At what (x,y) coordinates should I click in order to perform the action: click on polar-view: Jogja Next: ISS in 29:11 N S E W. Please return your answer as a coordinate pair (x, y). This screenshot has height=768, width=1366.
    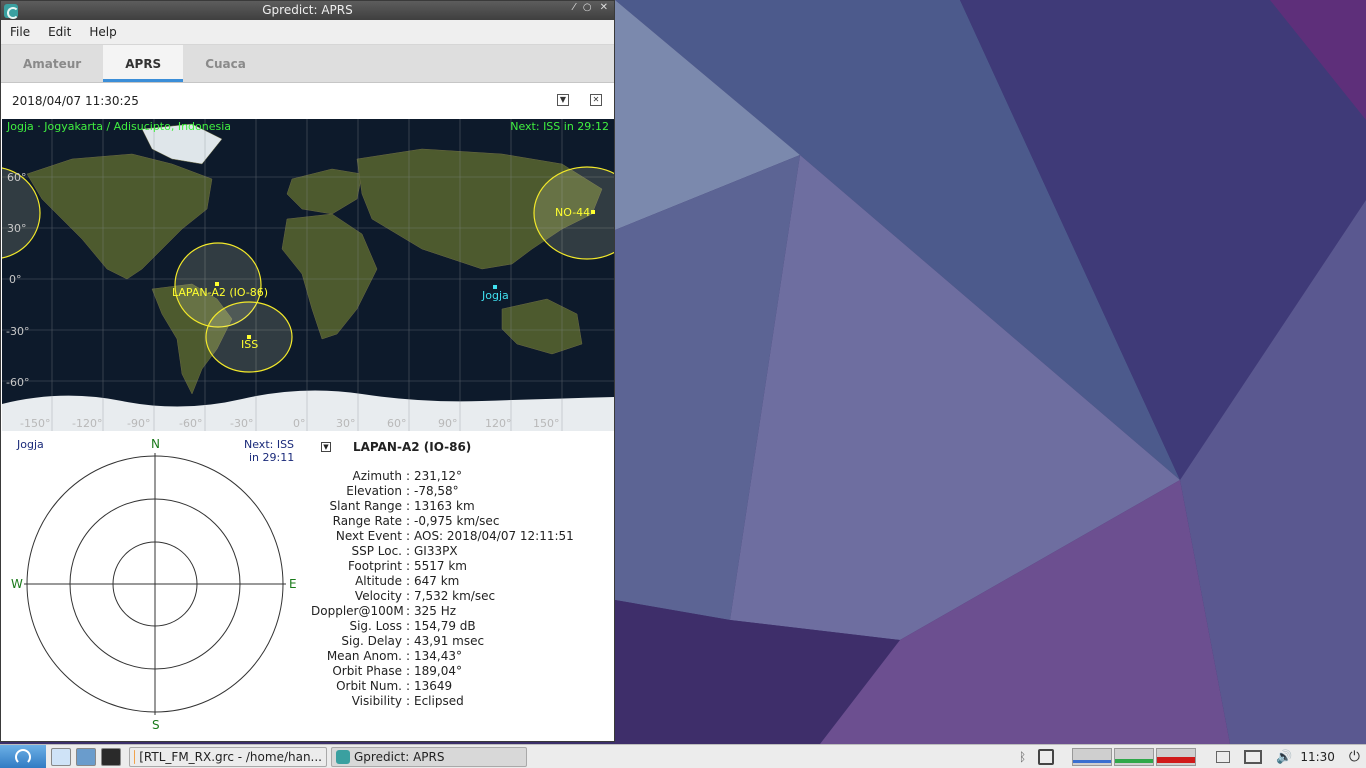
    Looking at the image, I should click on (154, 585).